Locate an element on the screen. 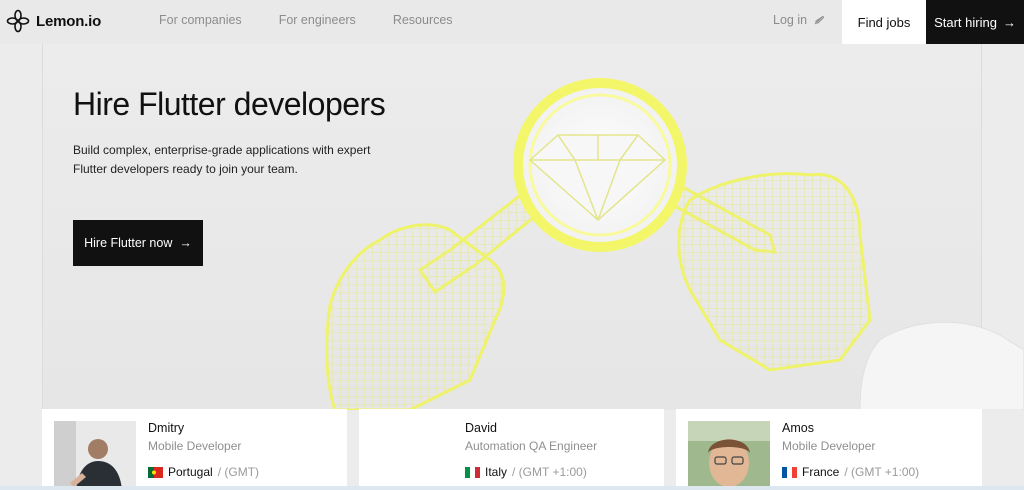 The height and width of the screenshot is (490, 1024). developer-role: Automation QA Engineer is located at coordinates (531, 446).